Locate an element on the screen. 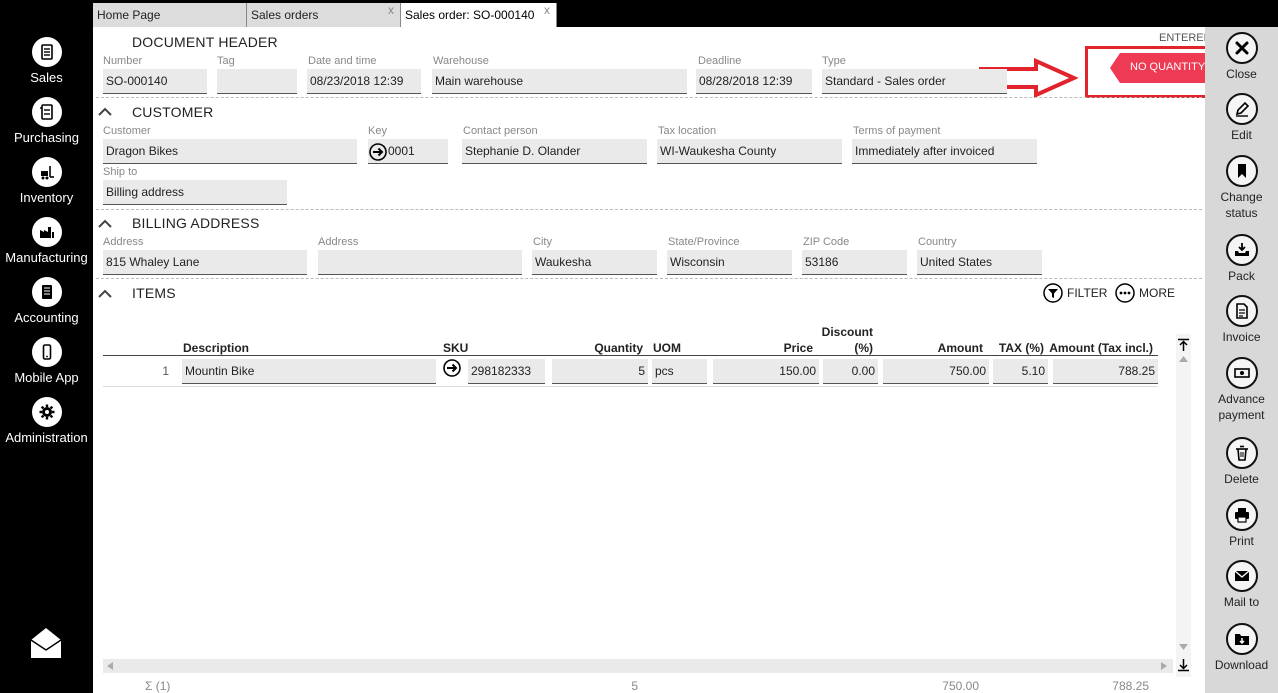 The height and width of the screenshot is (693, 1278). tax-location-field: WI-Waukesha County is located at coordinates (749, 151).